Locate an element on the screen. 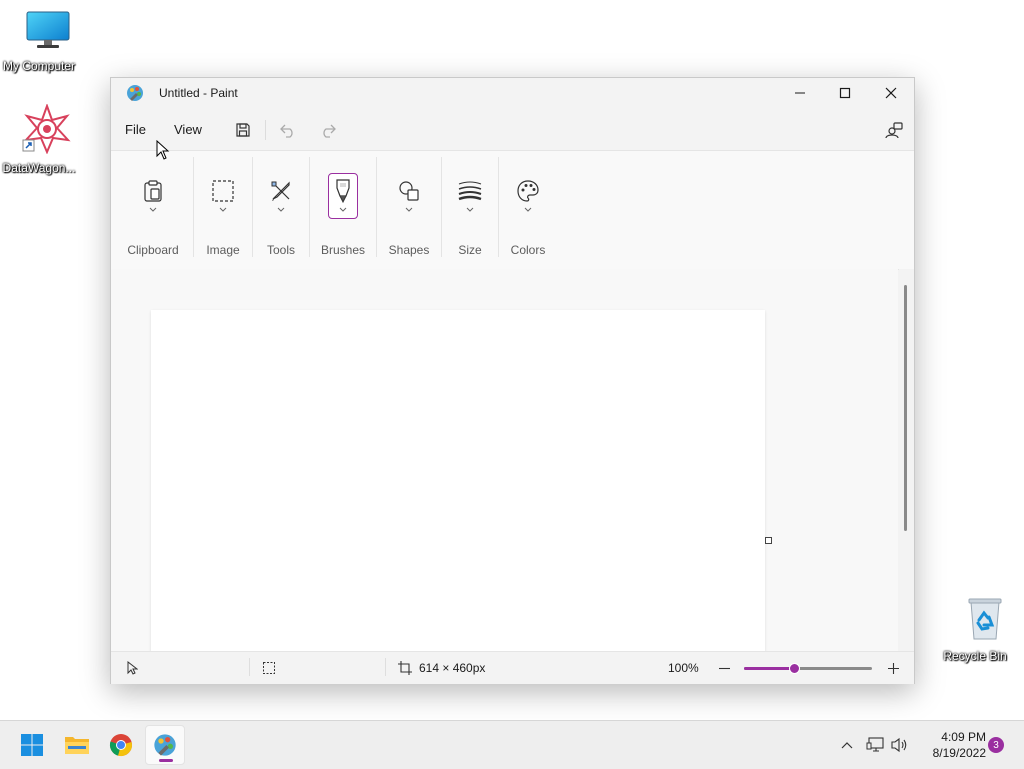  desktop-icon-recycle-bin: Recycle Bin is located at coordinates (975, 629).